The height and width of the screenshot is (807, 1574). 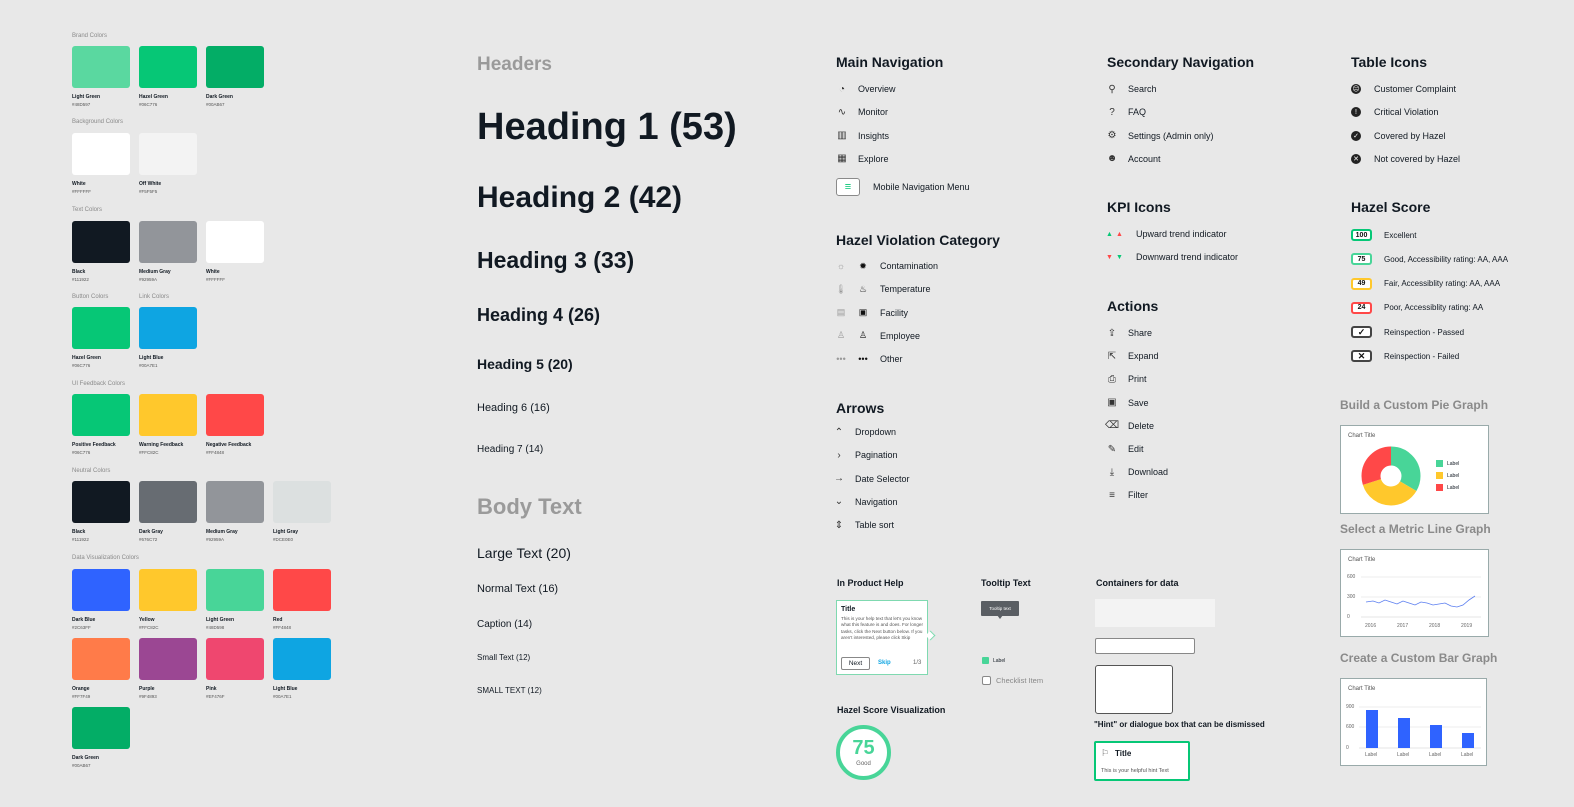 What do you see at coordinates (999, 660) in the screenshot?
I see `legend-label: Label` at bounding box center [999, 660].